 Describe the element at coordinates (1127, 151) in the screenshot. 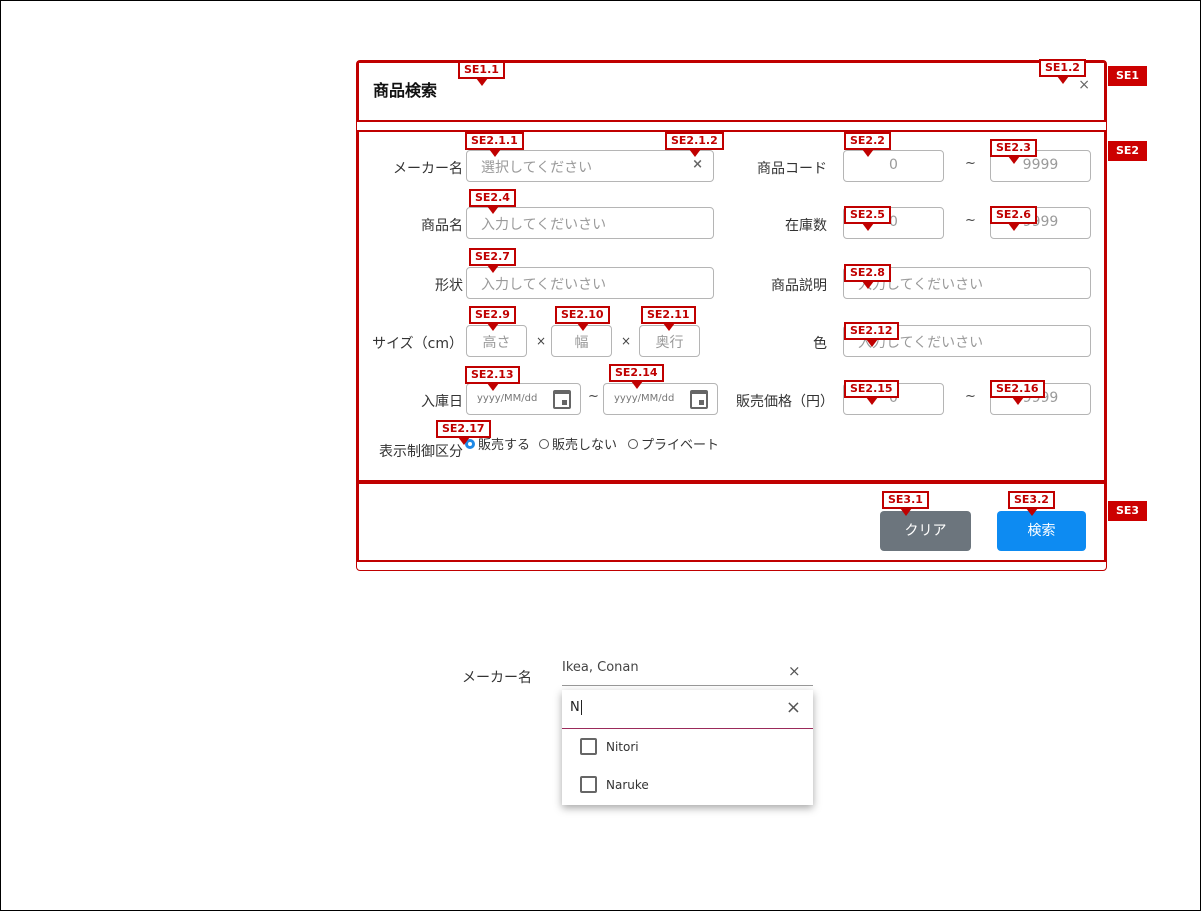

I see `section-tag-se2: SE2` at that location.